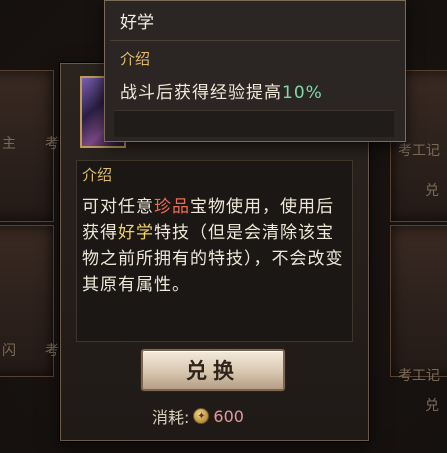  What do you see at coordinates (254, 123) in the screenshot?
I see `tooltip-footer` at bounding box center [254, 123].